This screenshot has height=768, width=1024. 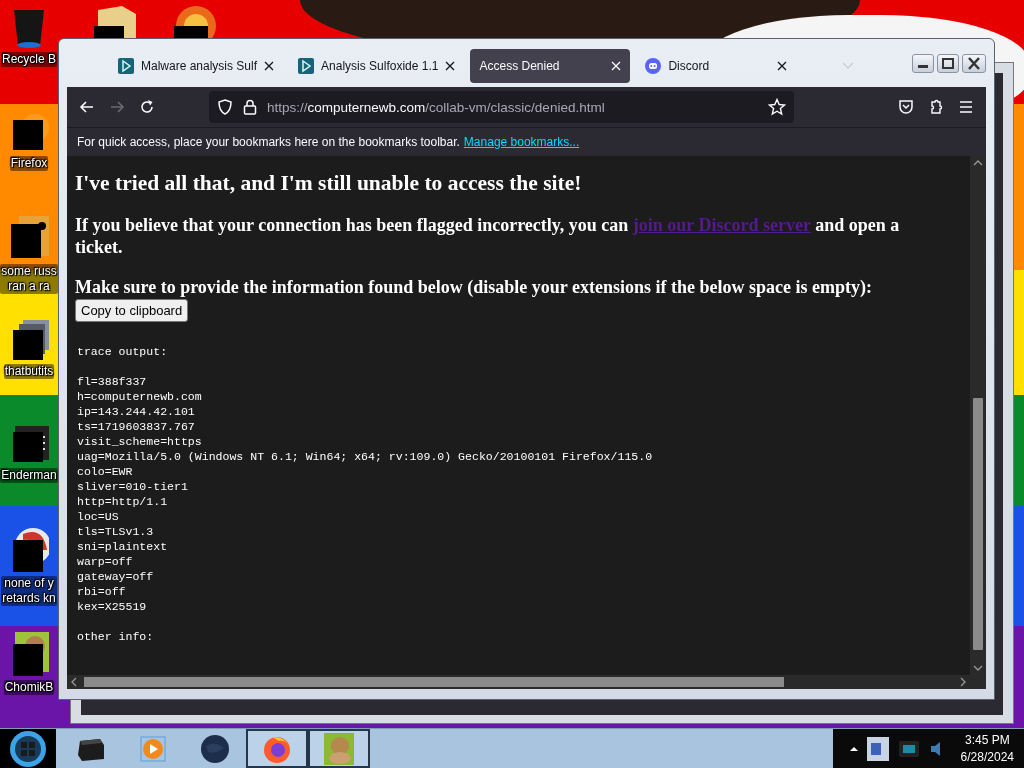 I want to click on horizontal-scrollbar, so click(x=518, y=682).